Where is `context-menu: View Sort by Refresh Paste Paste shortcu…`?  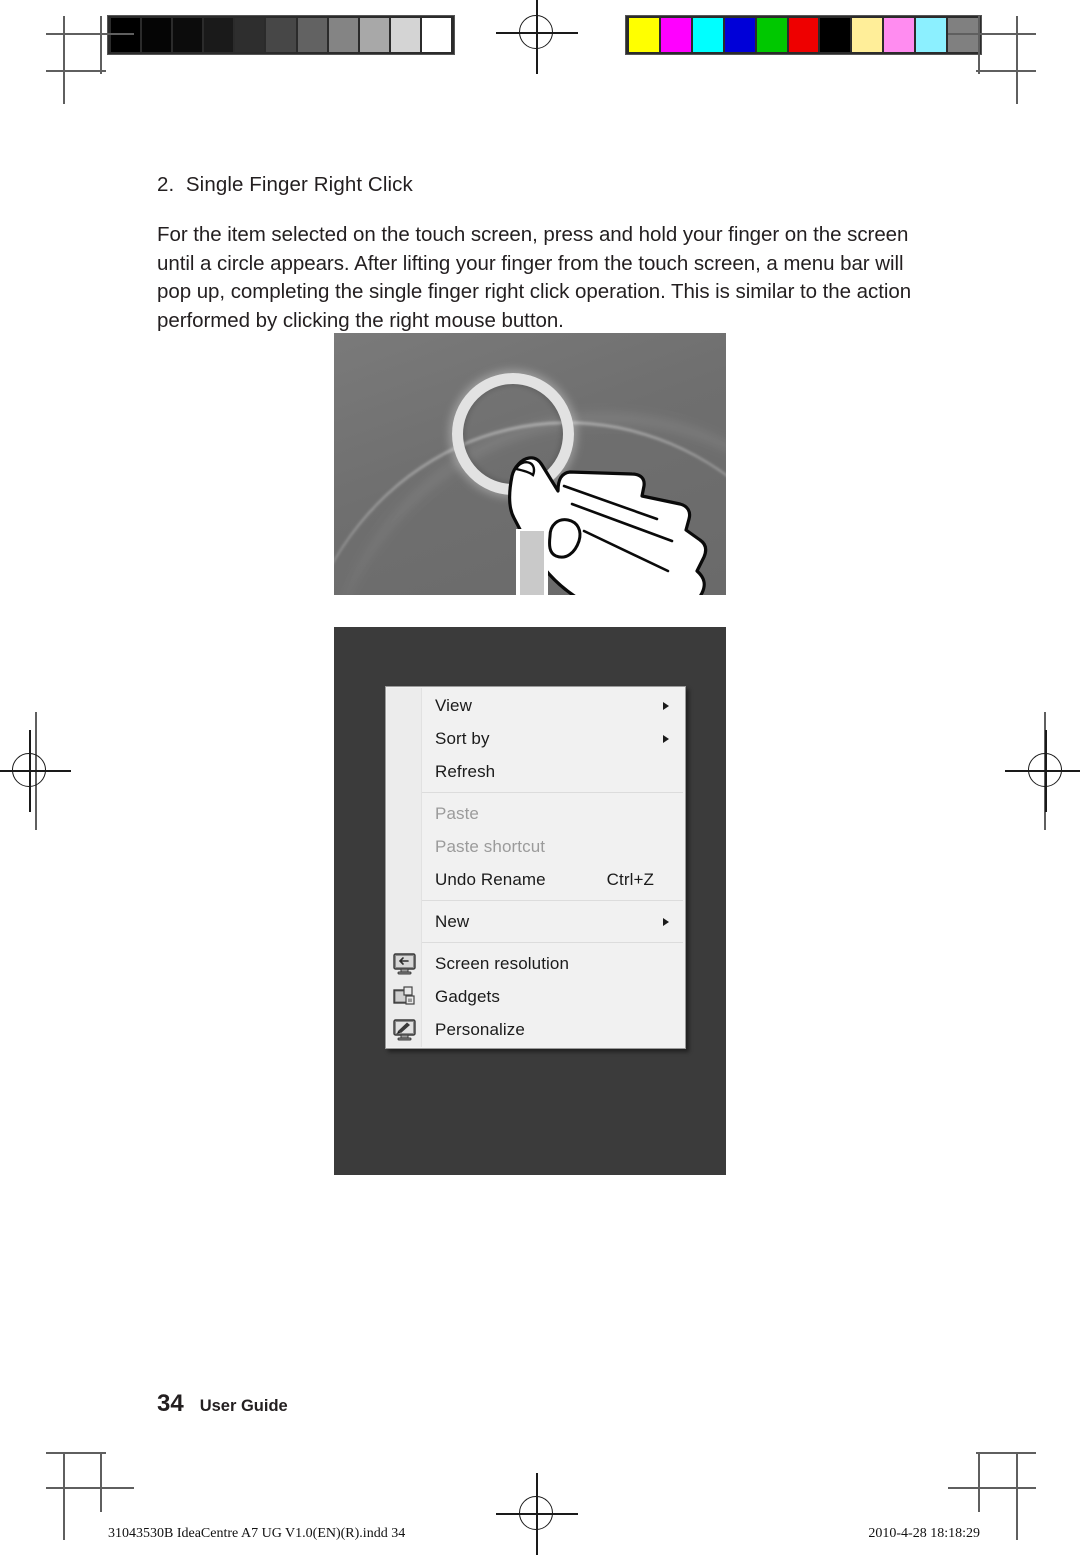 context-menu: View Sort by Refresh Paste Paste shortcu… is located at coordinates (535, 867).